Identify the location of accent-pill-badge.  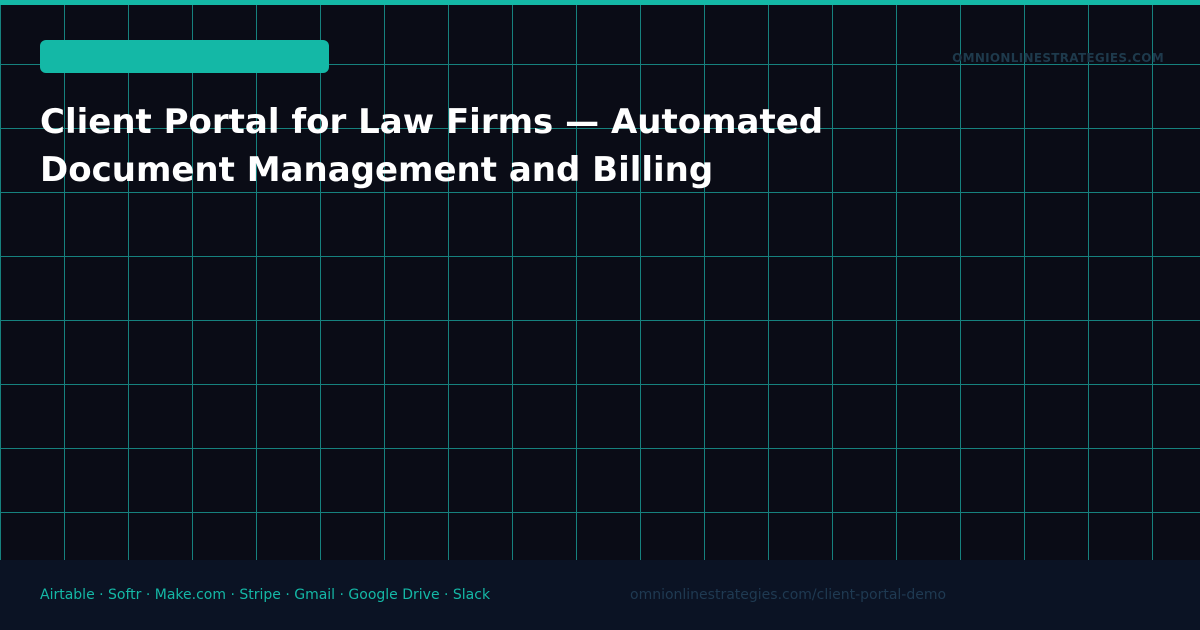
(184, 56).